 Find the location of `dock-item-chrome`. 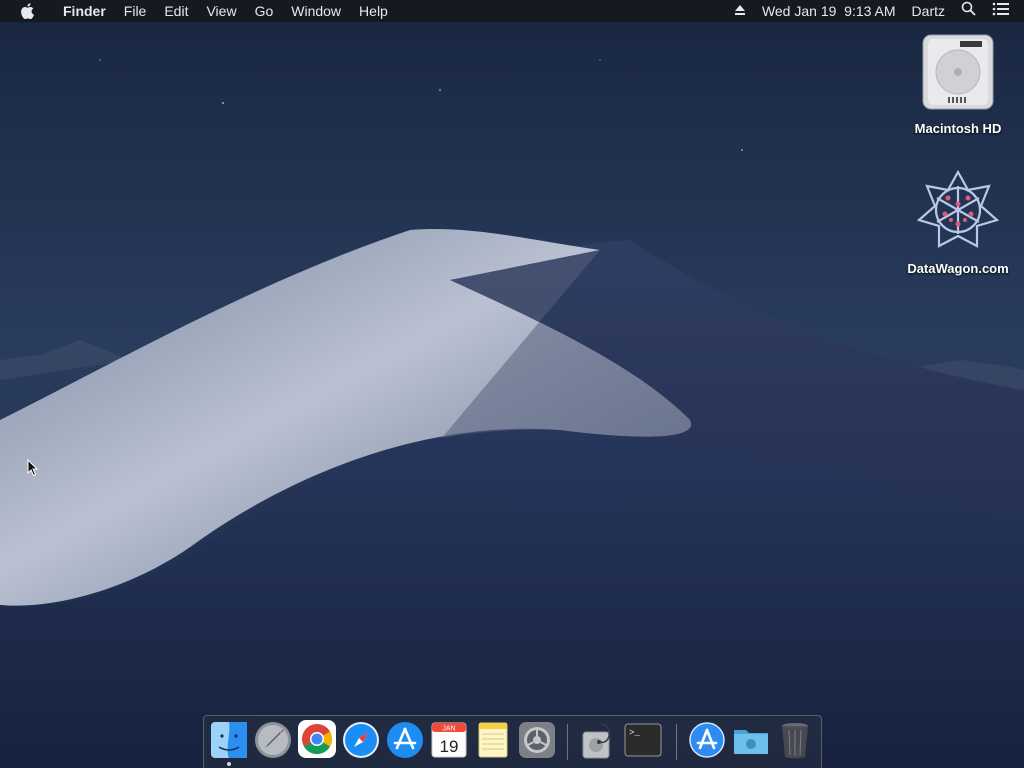

dock-item-chrome is located at coordinates (317, 741).